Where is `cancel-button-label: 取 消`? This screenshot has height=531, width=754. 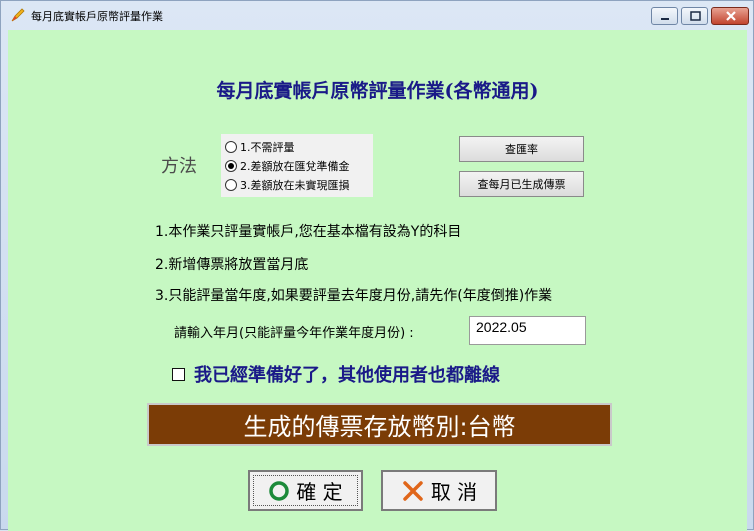
cancel-button-label: 取 消 is located at coordinates (454, 492).